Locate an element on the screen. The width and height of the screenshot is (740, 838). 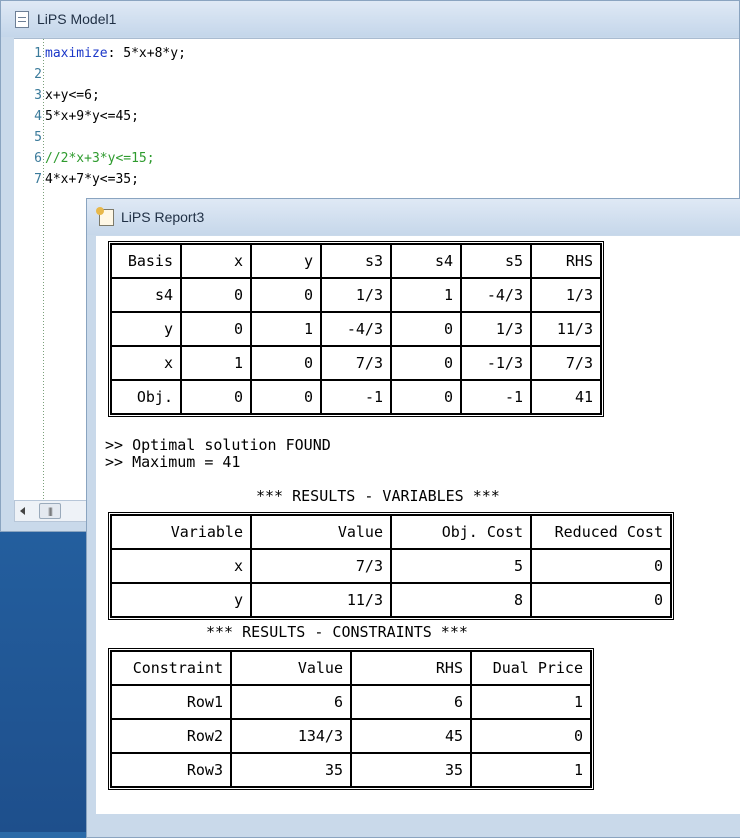
variable-cell: y is located at coordinates (181, 600).